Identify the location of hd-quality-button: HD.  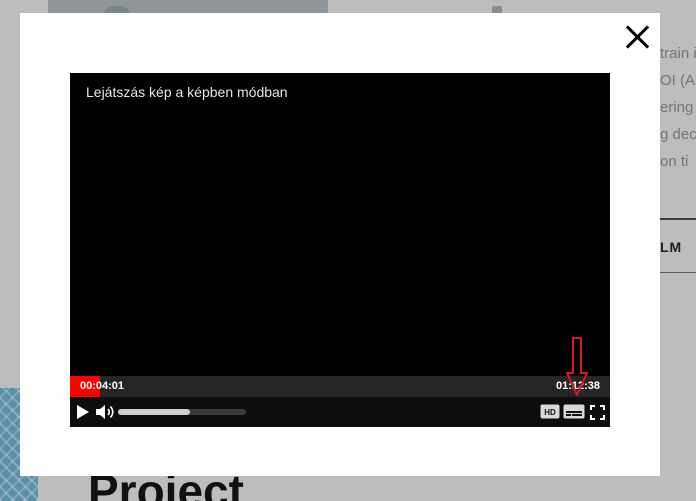
(550, 411).